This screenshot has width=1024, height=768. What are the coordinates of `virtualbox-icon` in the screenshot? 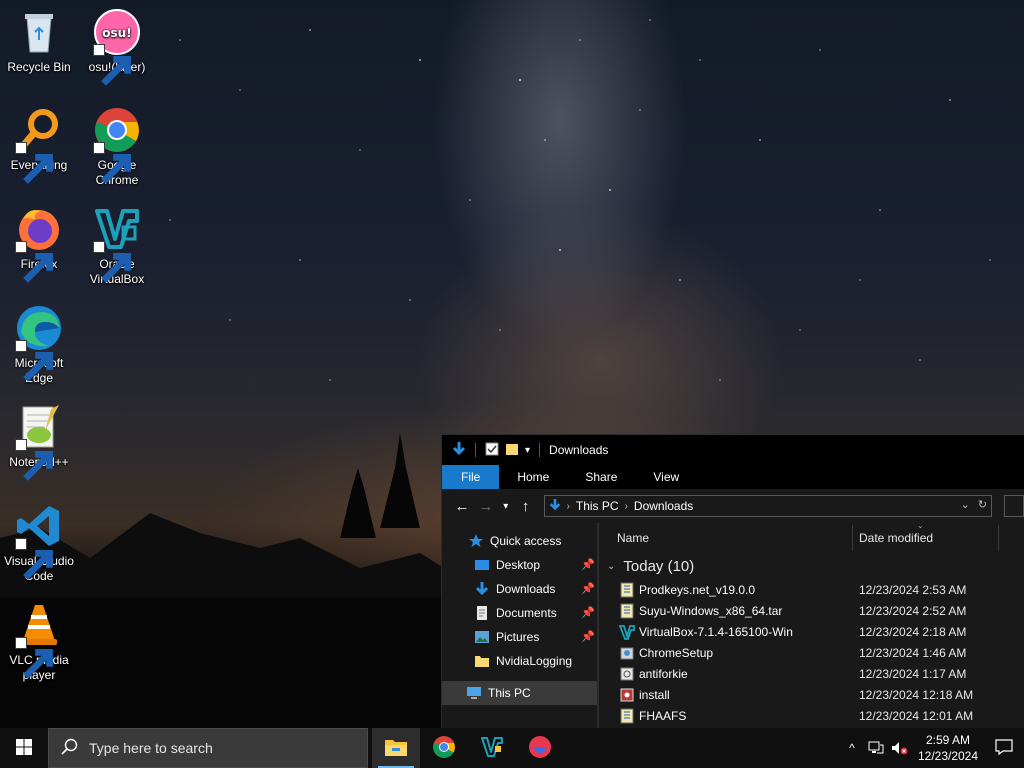 It's located at (492, 748).